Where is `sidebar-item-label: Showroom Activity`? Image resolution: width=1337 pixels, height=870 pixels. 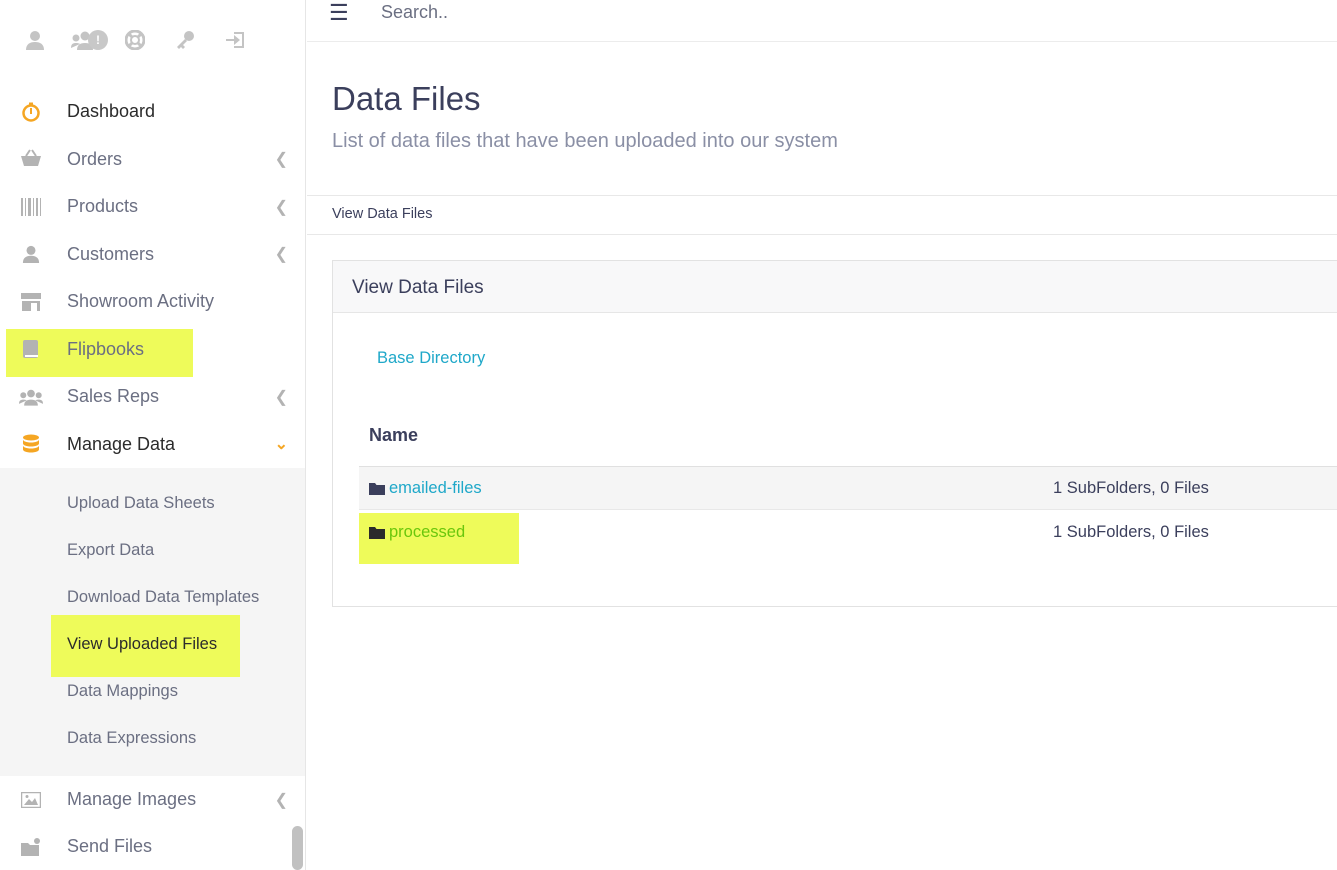
sidebar-item-label: Showroom Activity is located at coordinates (141, 301).